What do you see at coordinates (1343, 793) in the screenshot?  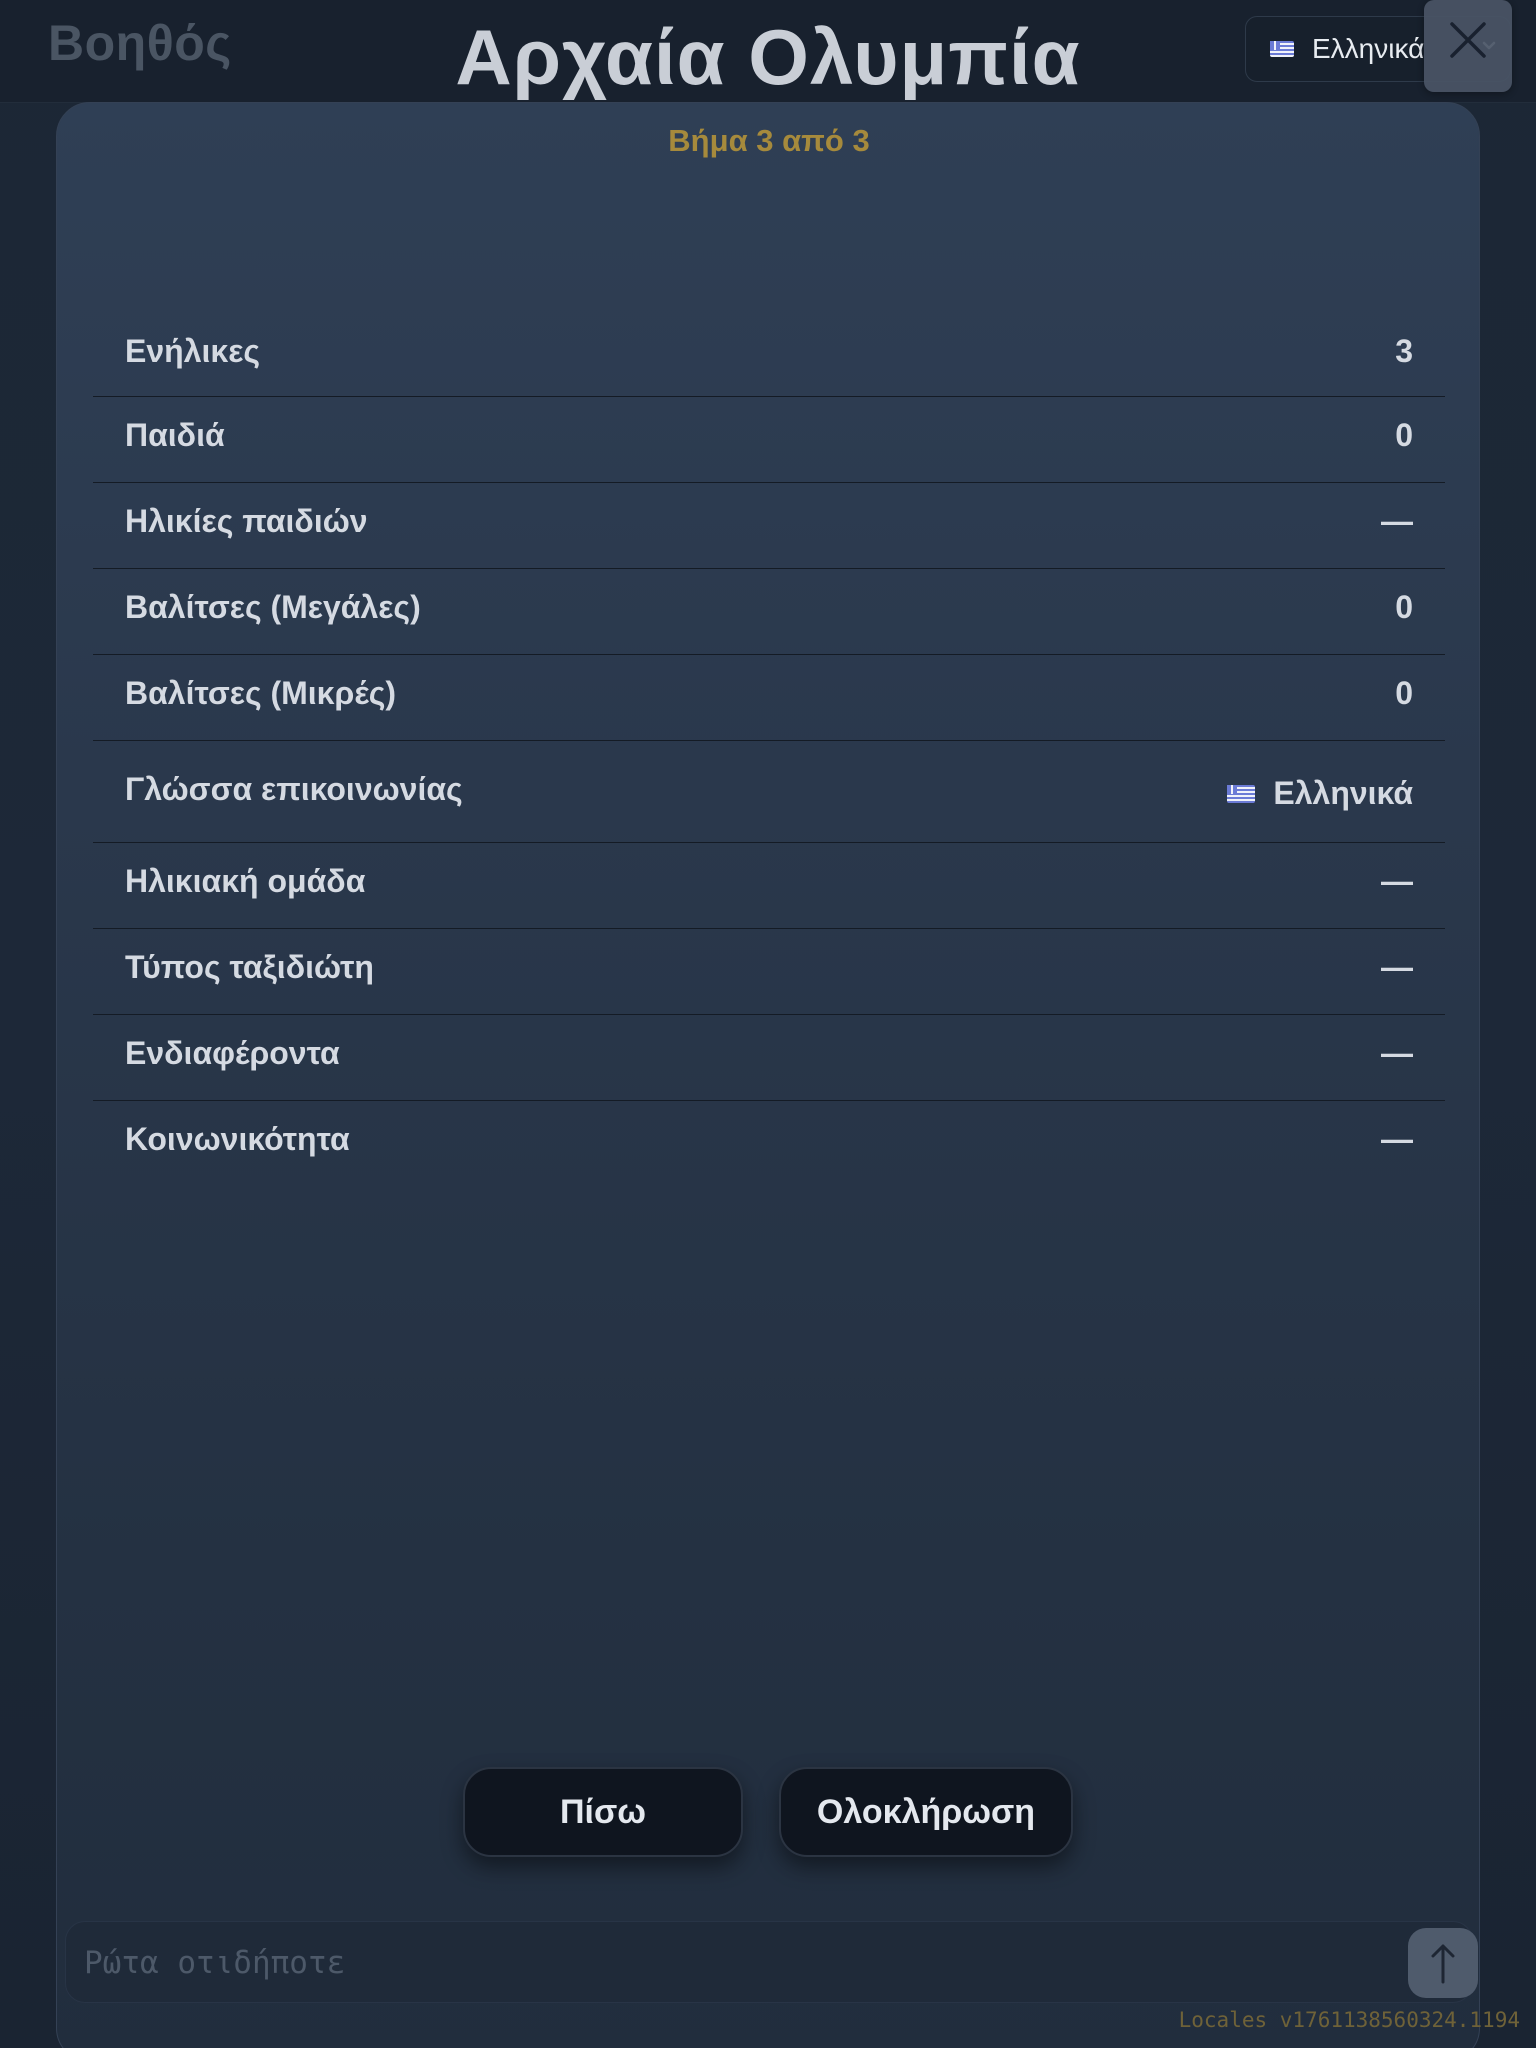 I see `summary-row-value-text: Ελληνικά` at bounding box center [1343, 793].